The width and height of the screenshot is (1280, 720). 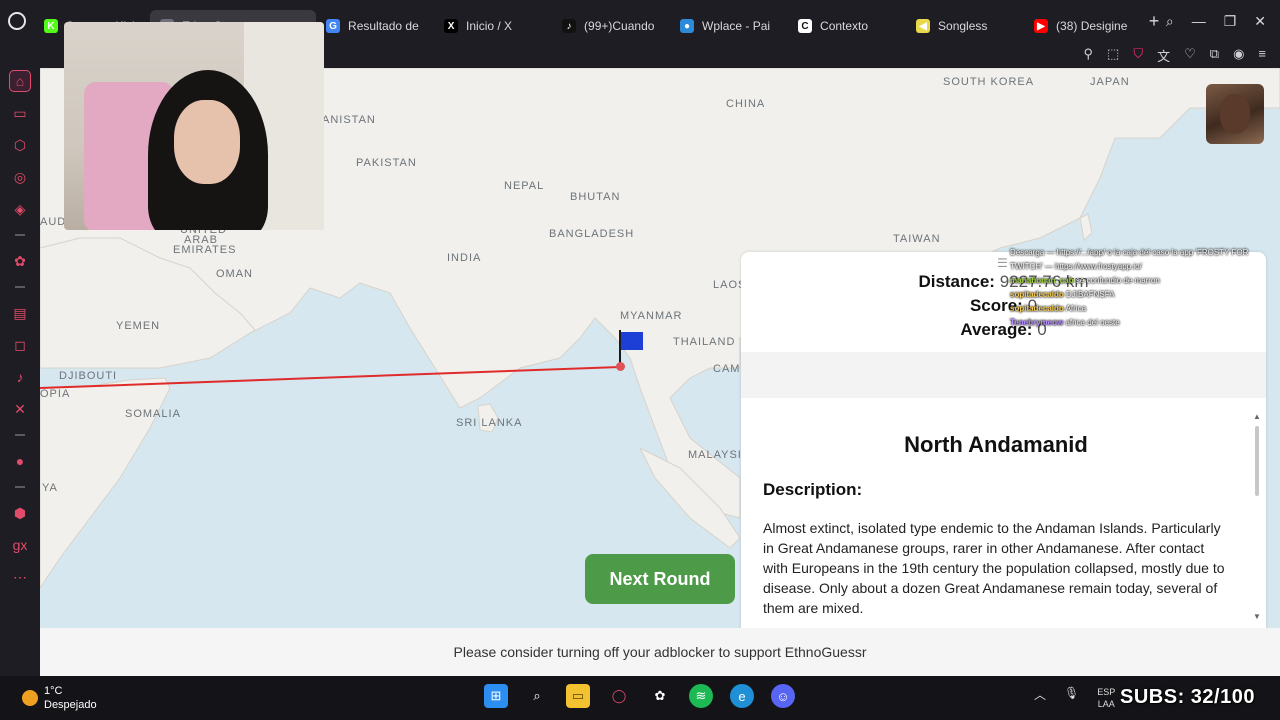 What do you see at coordinates (50, 488) in the screenshot?
I see `map-label-kenya: YA` at bounding box center [50, 488].